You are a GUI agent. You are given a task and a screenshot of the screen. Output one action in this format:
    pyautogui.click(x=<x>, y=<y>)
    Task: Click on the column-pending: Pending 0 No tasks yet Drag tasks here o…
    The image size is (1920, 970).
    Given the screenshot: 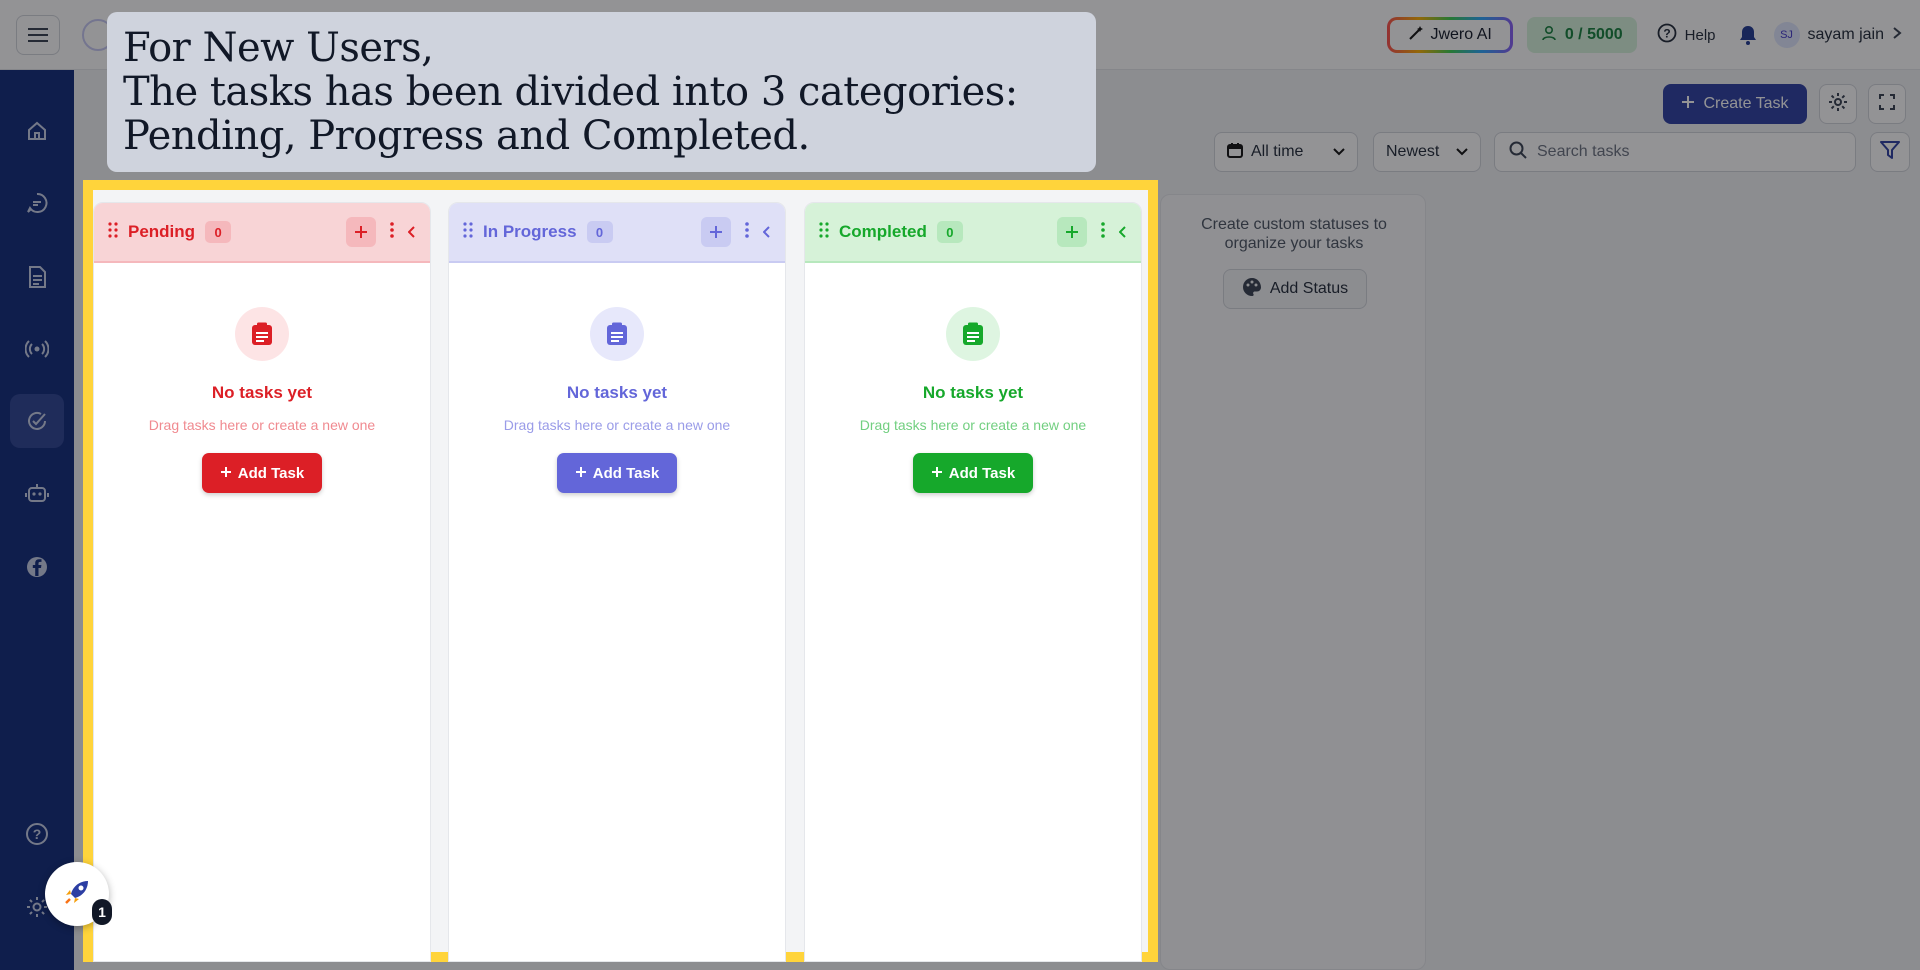 What is the action you would take?
    pyautogui.click(x=262, y=582)
    